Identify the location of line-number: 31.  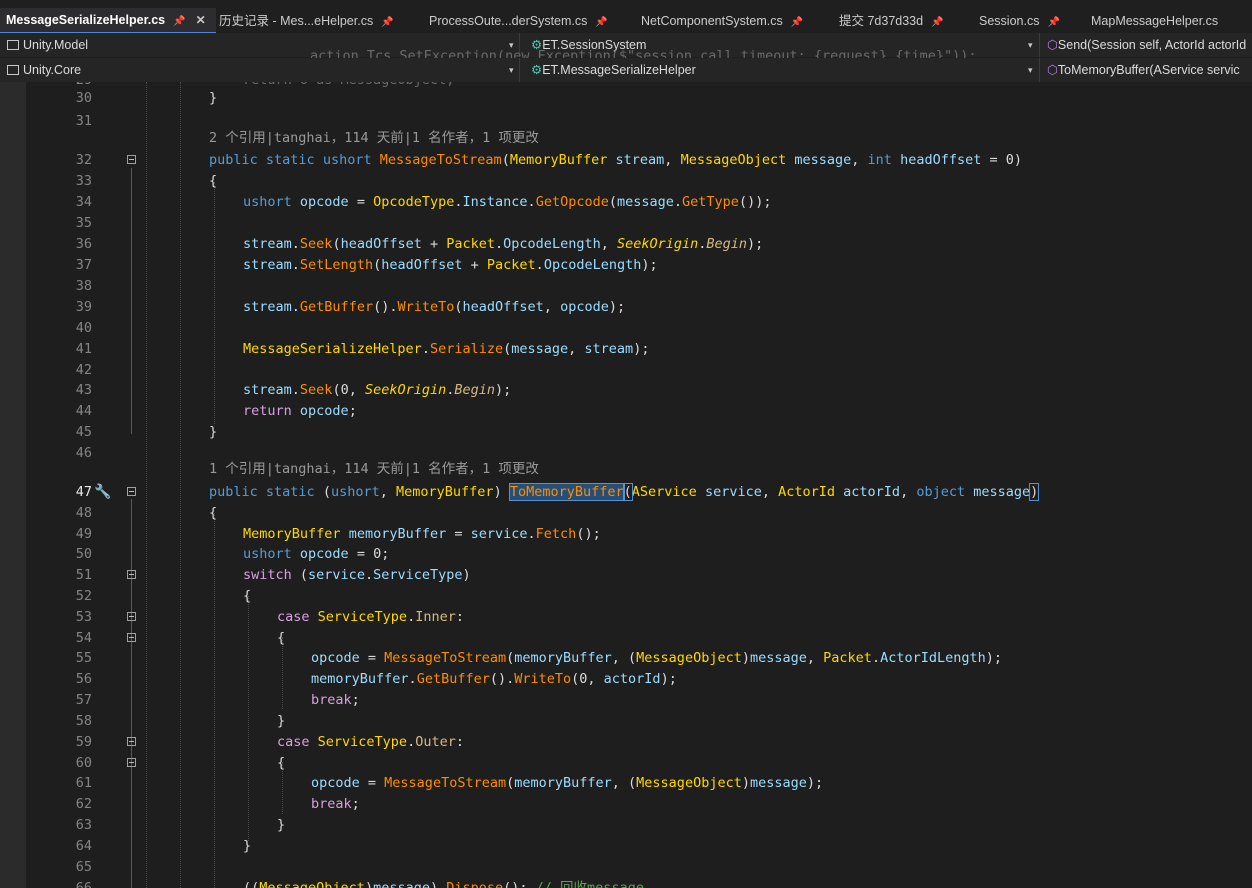
(83, 121).